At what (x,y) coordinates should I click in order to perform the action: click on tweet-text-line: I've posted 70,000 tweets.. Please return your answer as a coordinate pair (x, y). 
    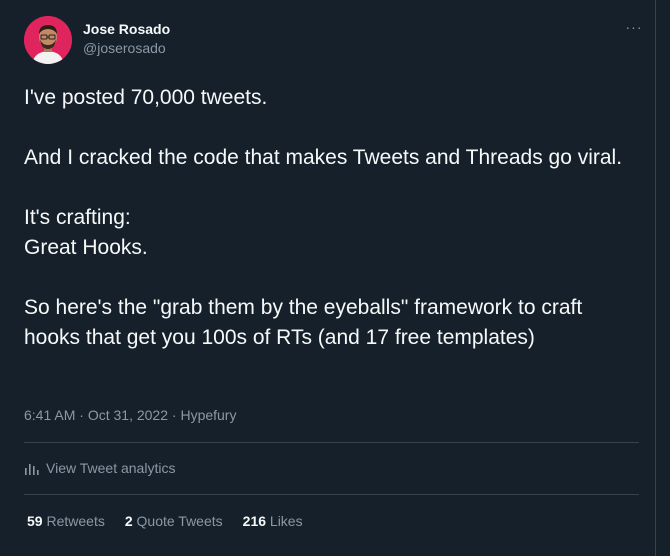
    Looking at the image, I should click on (146, 97).